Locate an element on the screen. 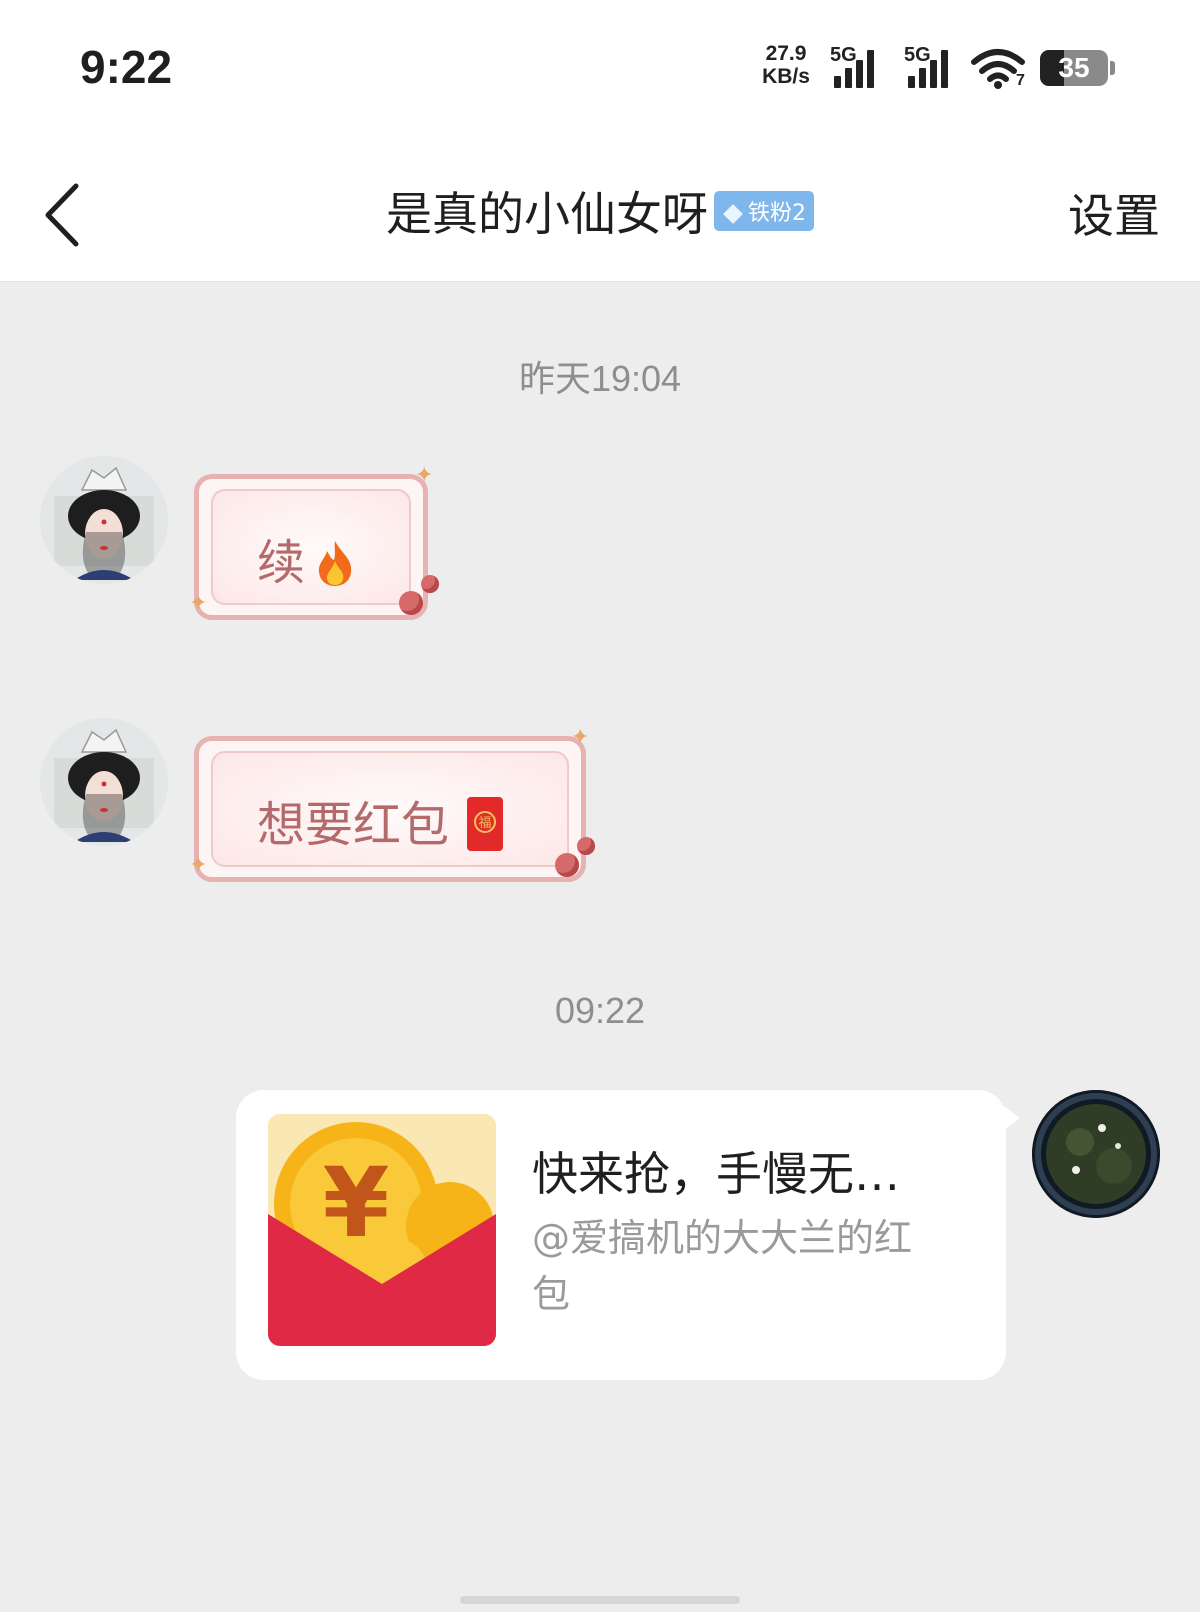  battery-level: 35 is located at coordinates (1074, 67).